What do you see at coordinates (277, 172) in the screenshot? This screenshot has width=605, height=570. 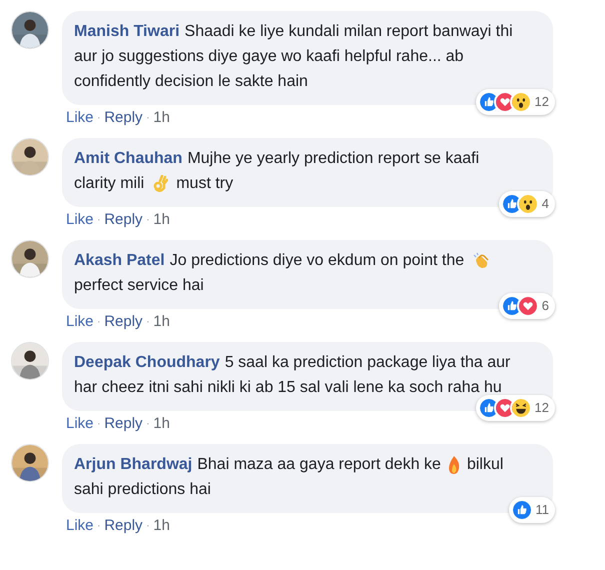 I see `comment-text: Amit Chauhan Mujhe ye yearly prediction report se kaafi clarity mili must try` at bounding box center [277, 172].